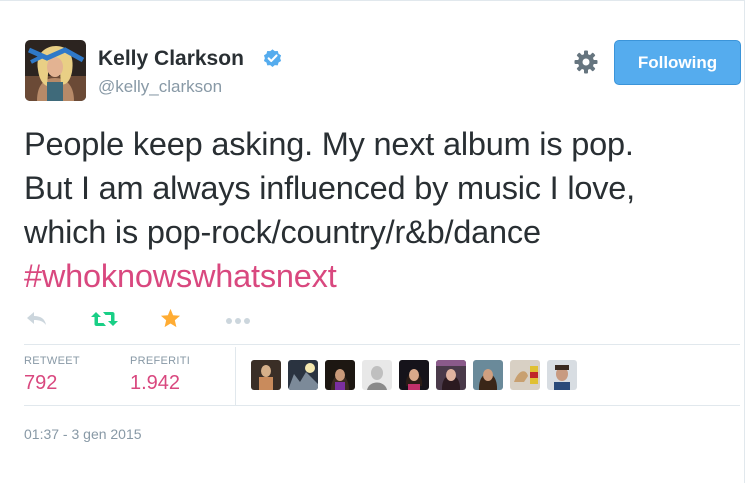  What do you see at coordinates (83, 434) in the screenshot?
I see `tweet-timestamp: 01:37 - 3 gen 2015` at bounding box center [83, 434].